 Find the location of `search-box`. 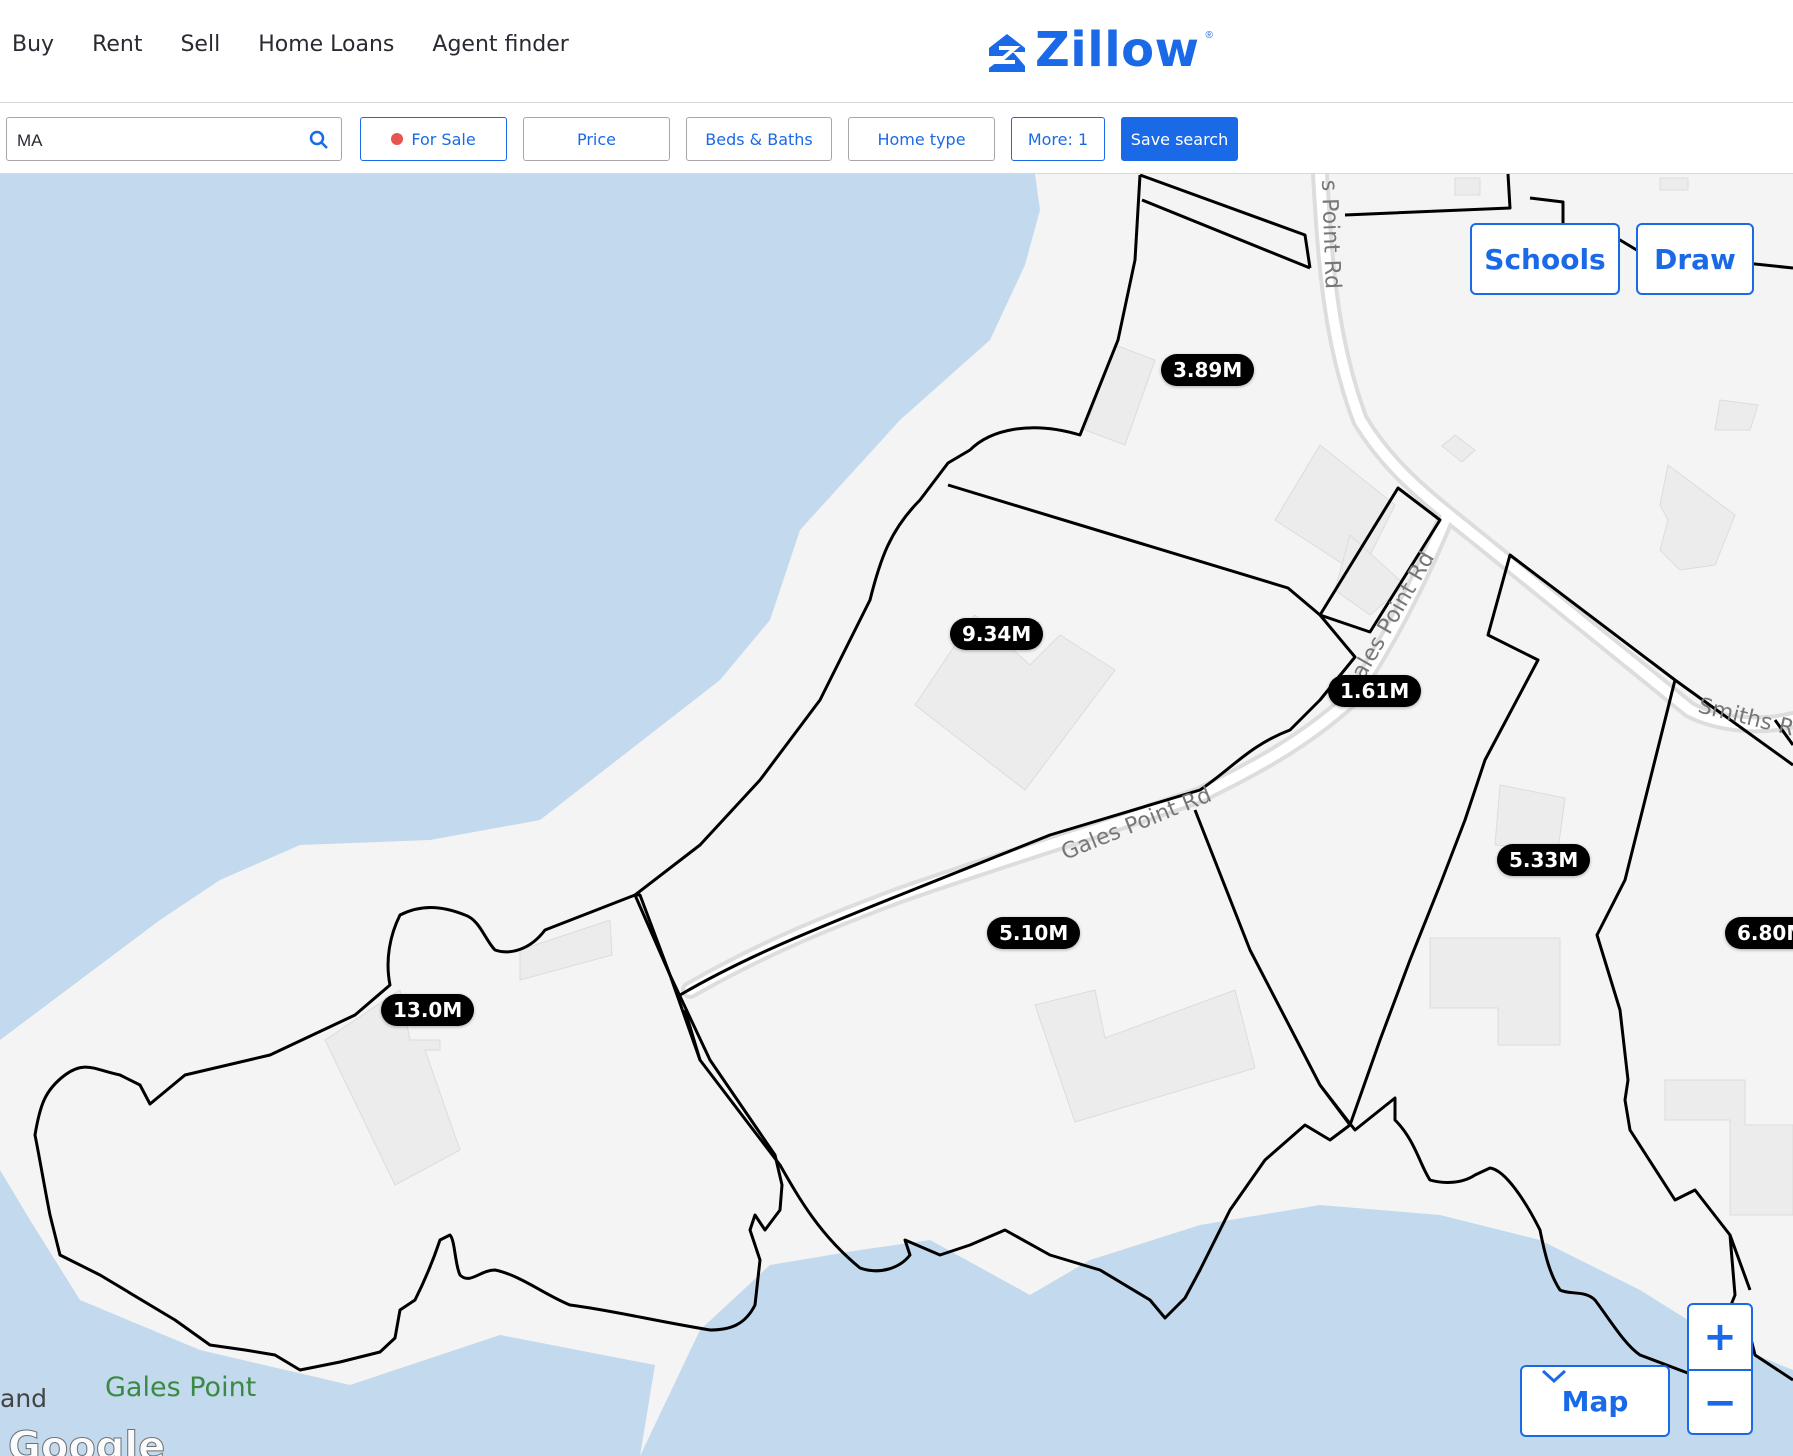

search-box is located at coordinates (174, 139).